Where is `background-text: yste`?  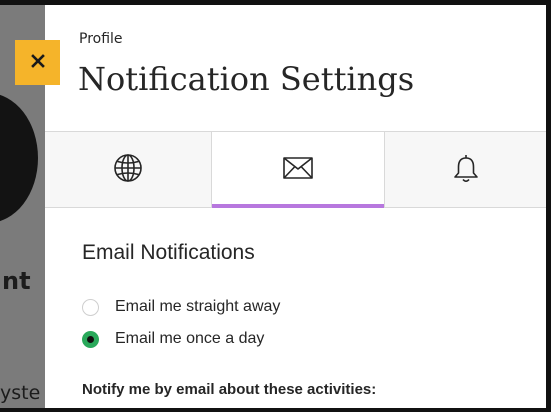
background-text: yste is located at coordinates (20, 393).